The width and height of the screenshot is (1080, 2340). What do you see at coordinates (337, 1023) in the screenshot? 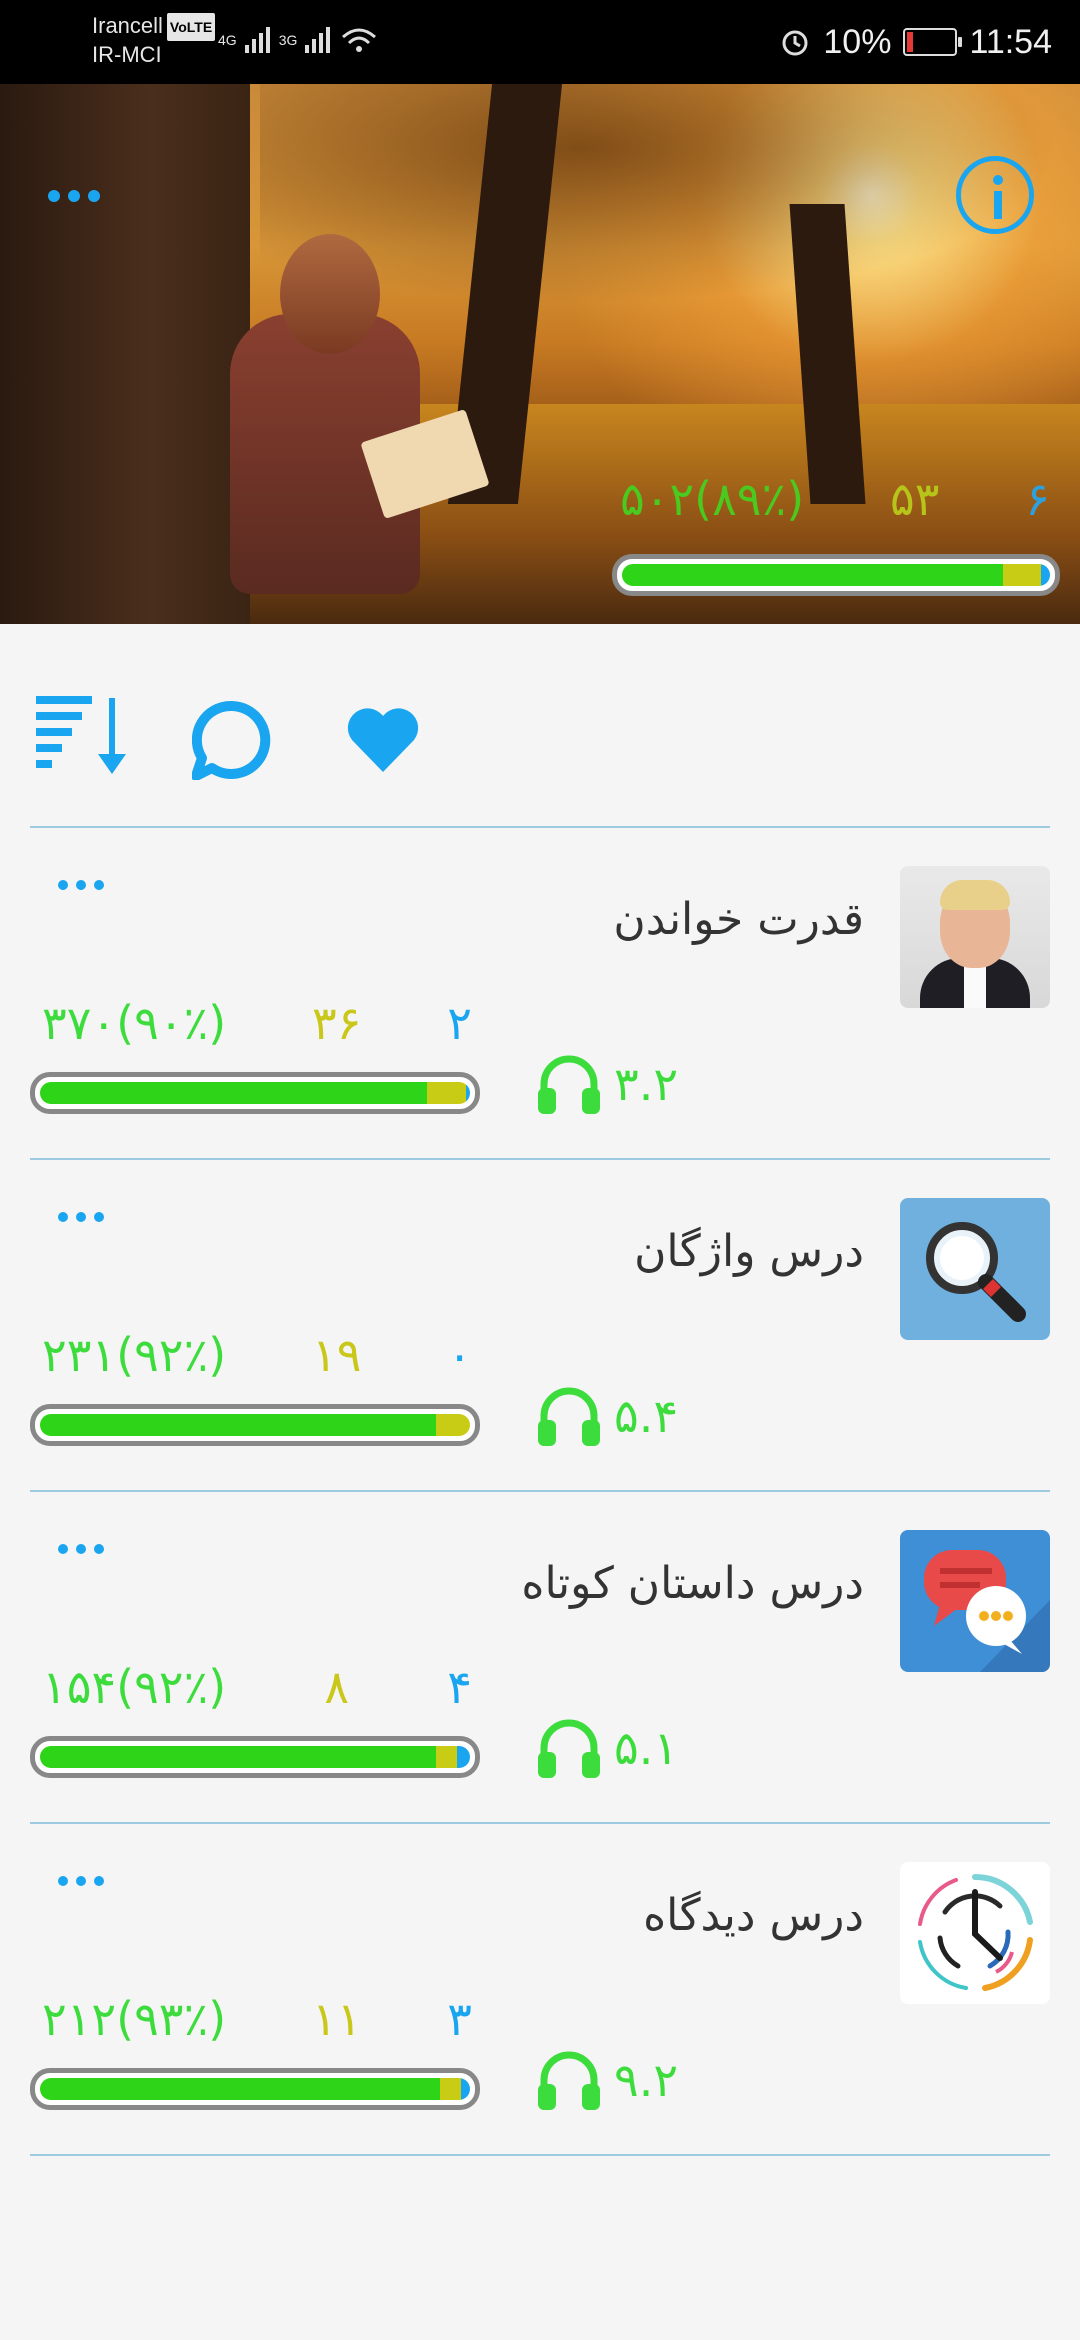
I see `stat-learning: ۳۶` at bounding box center [337, 1023].